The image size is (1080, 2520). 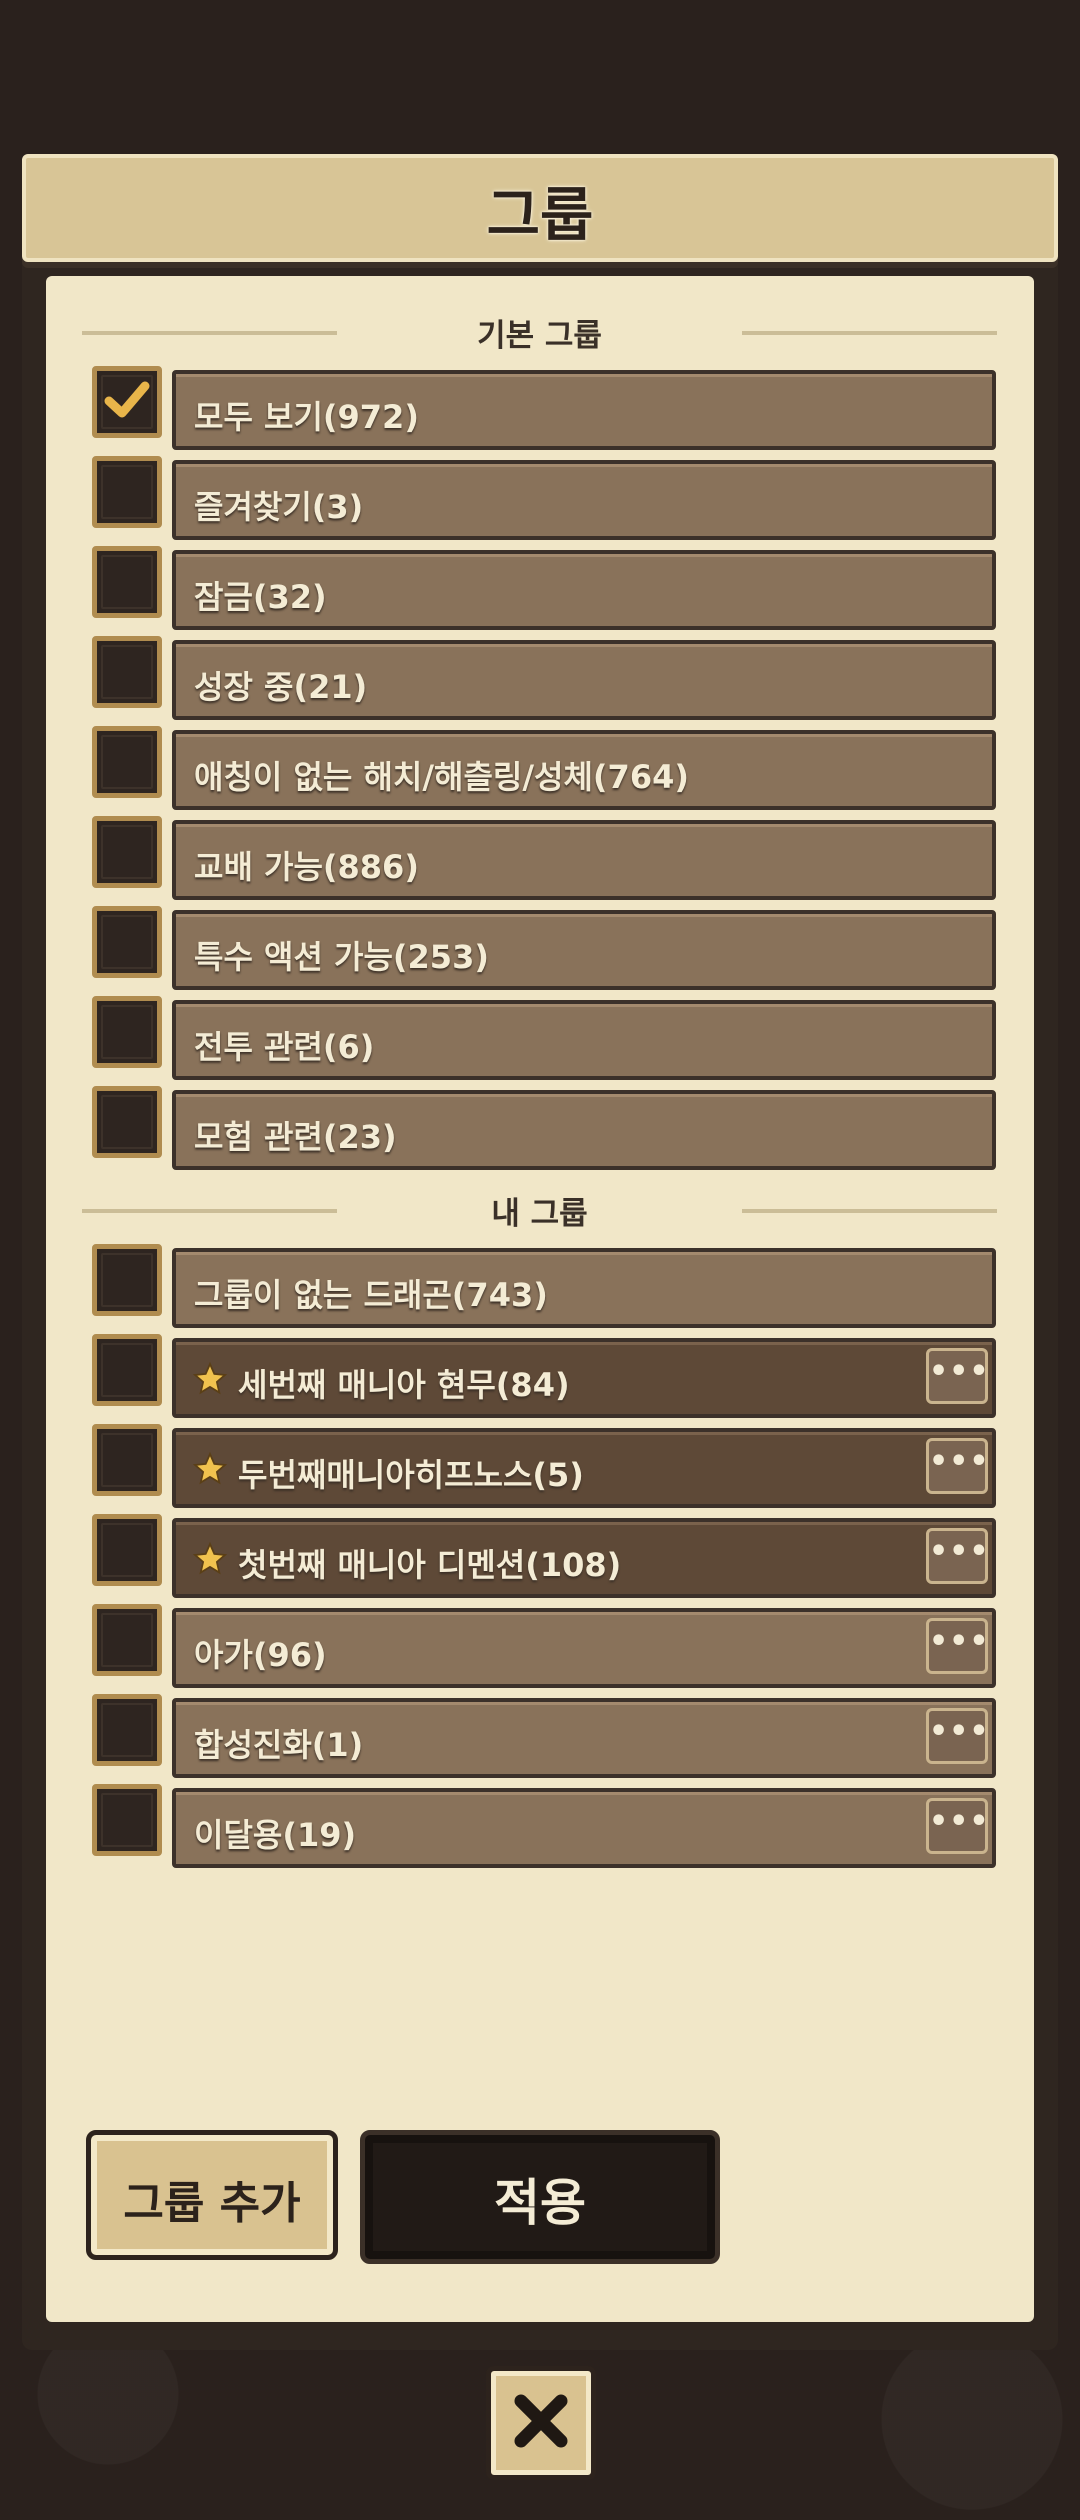 What do you see at coordinates (212, 2203) in the screenshot?
I see `add-group-label: 그룹 추가` at bounding box center [212, 2203].